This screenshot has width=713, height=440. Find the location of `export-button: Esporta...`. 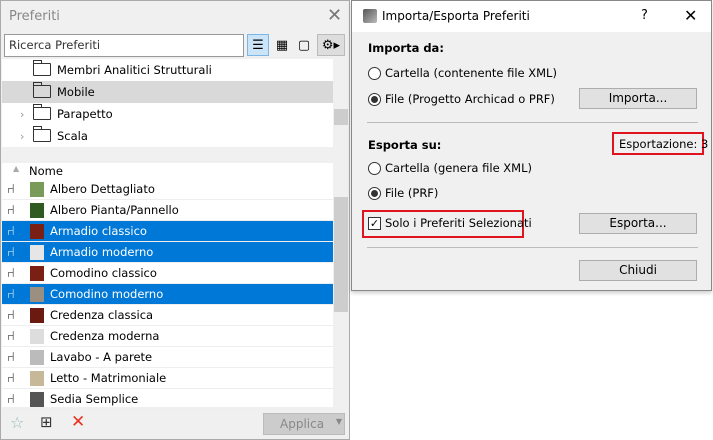

export-button: Esporta... is located at coordinates (638, 223).